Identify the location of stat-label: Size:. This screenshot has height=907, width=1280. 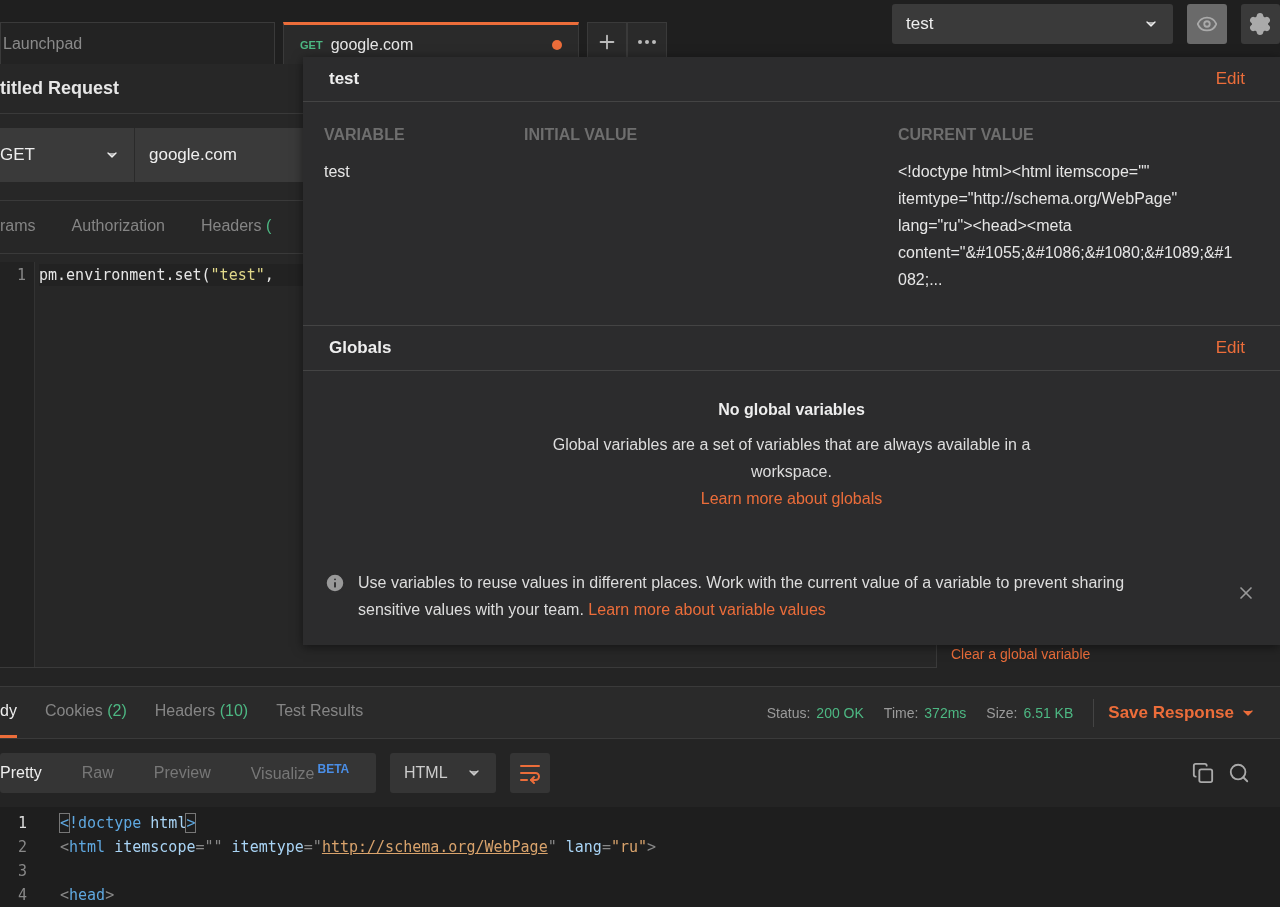
(1002, 712).